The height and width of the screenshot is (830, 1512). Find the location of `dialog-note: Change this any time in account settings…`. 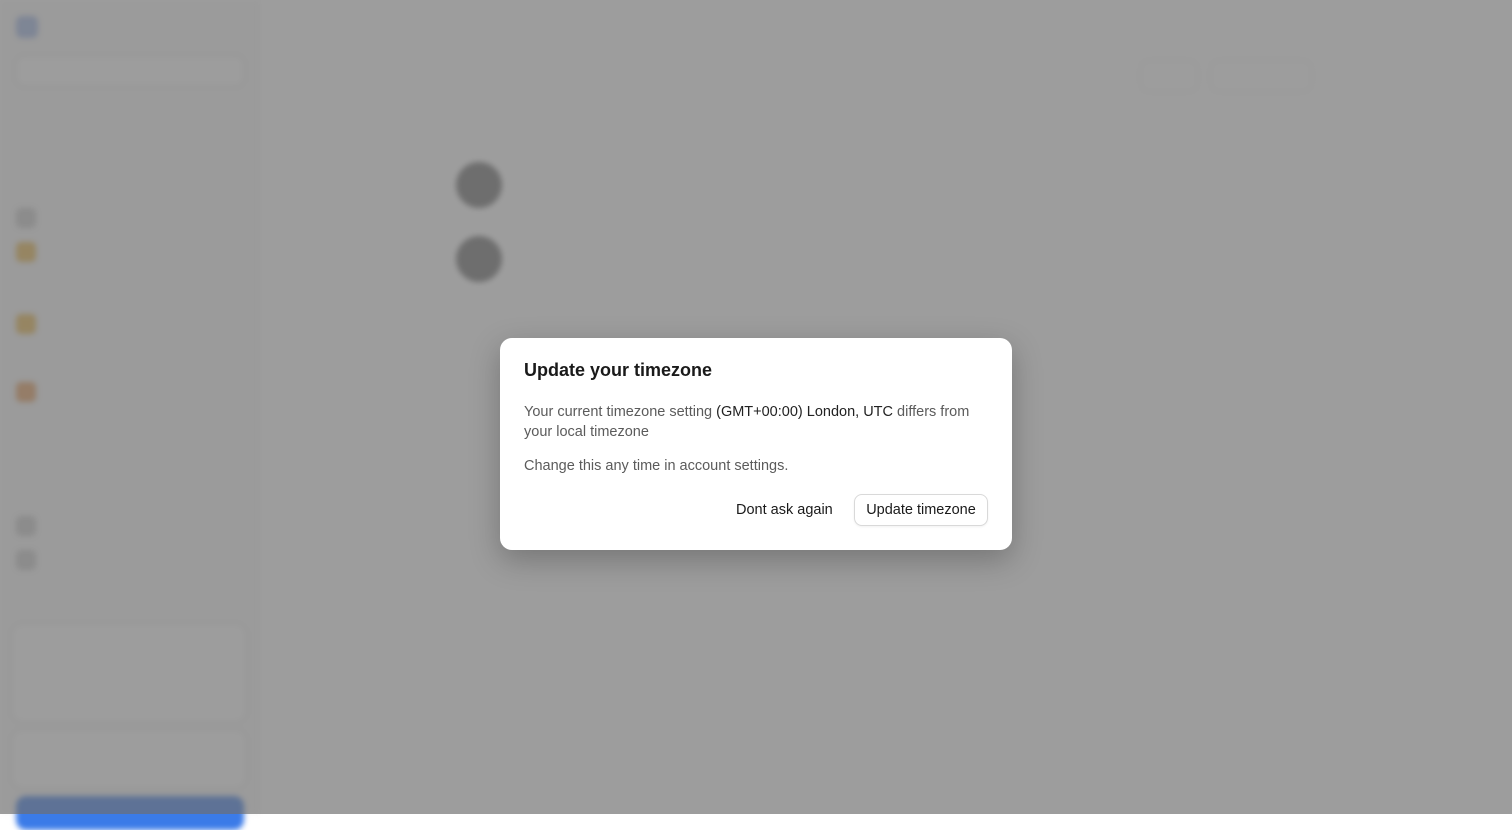

dialog-note: Change this any time in account settings… is located at coordinates (656, 466).